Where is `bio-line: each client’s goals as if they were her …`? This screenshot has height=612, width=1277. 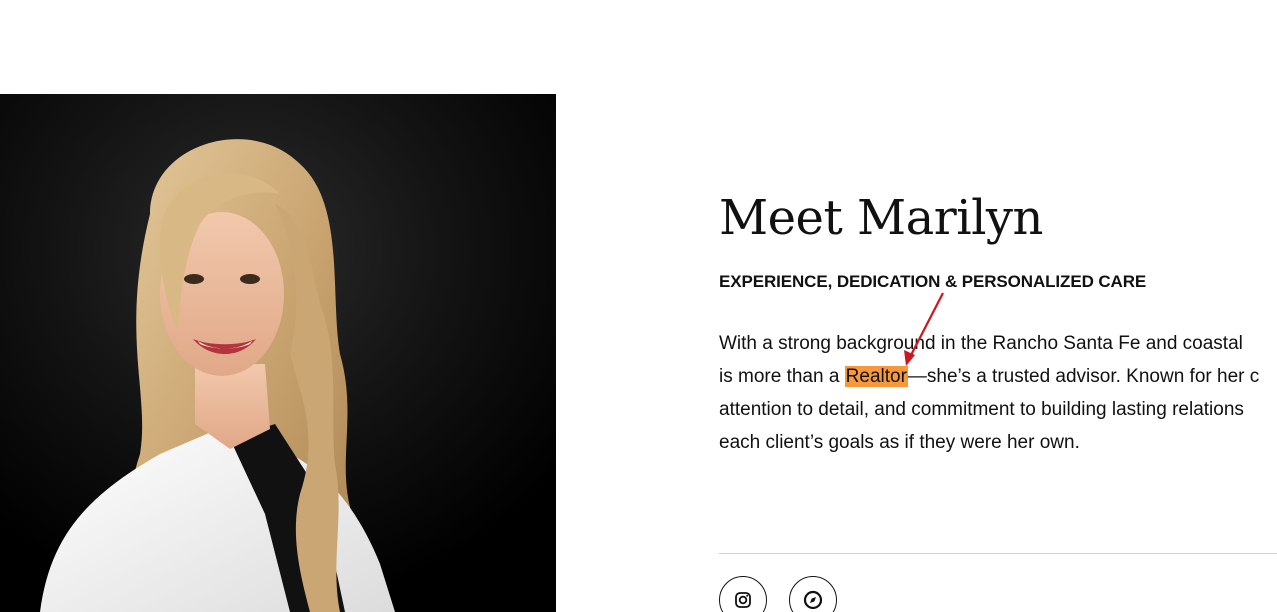 bio-line: each client’s goals as if they were her … is located at coordinates (899, 442).